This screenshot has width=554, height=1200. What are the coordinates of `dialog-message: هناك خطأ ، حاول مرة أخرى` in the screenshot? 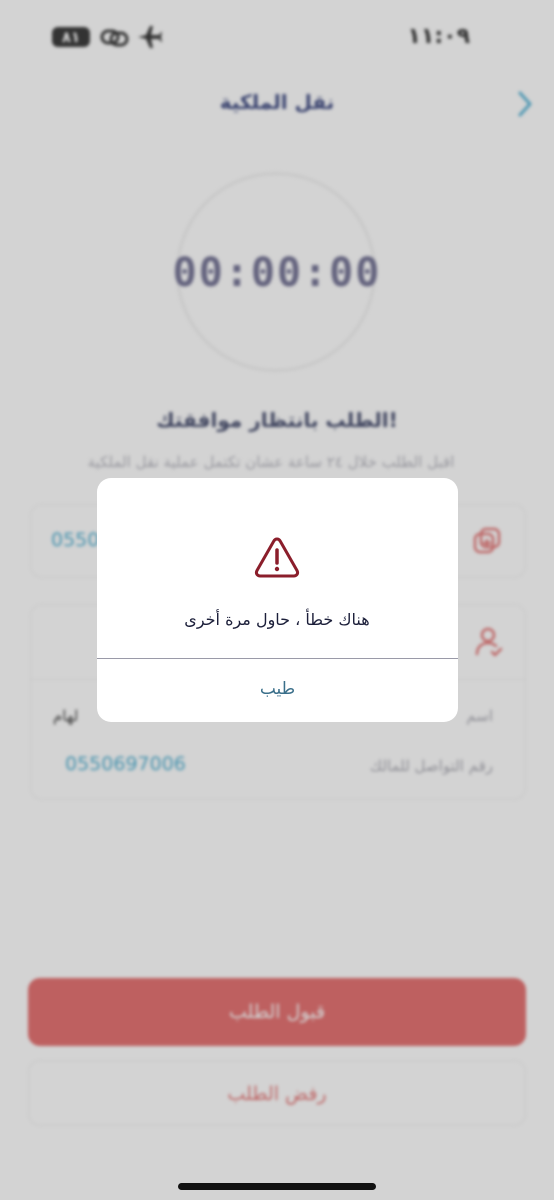 It's located at (277, 619).